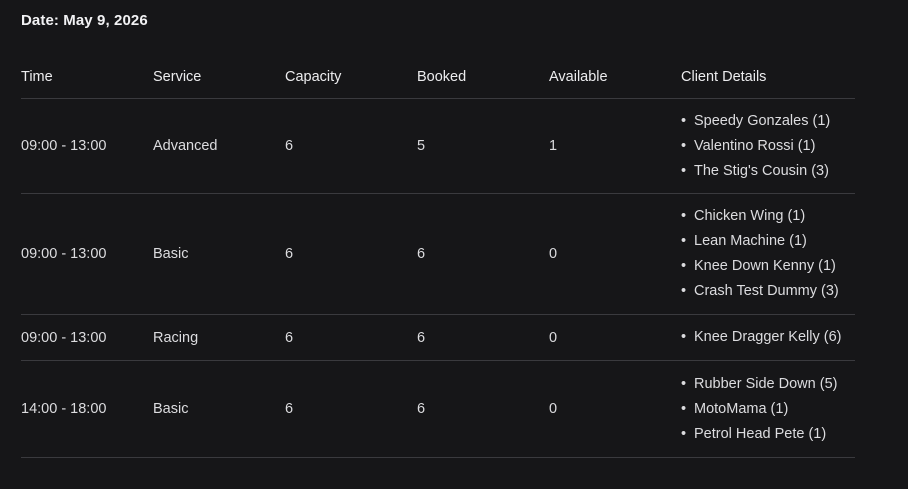 The height and width of the screenshot is (489, 908). I want to click on client-entry: Valentino Rossi (1), so click(755, 145).